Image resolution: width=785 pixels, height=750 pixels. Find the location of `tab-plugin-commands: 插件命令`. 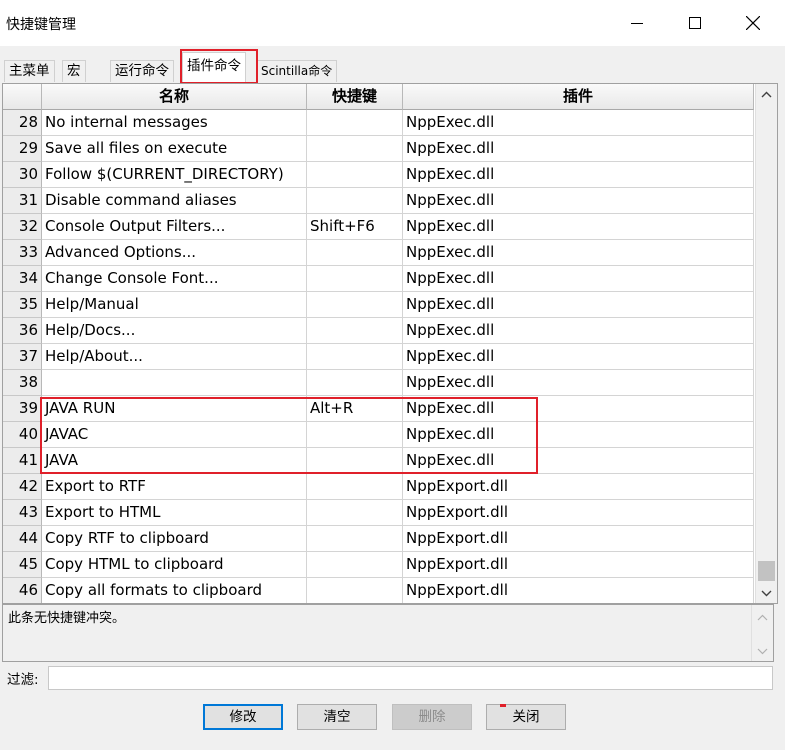

tab-plugin-commands: 插件命令 is located at coordinates (214, 67).